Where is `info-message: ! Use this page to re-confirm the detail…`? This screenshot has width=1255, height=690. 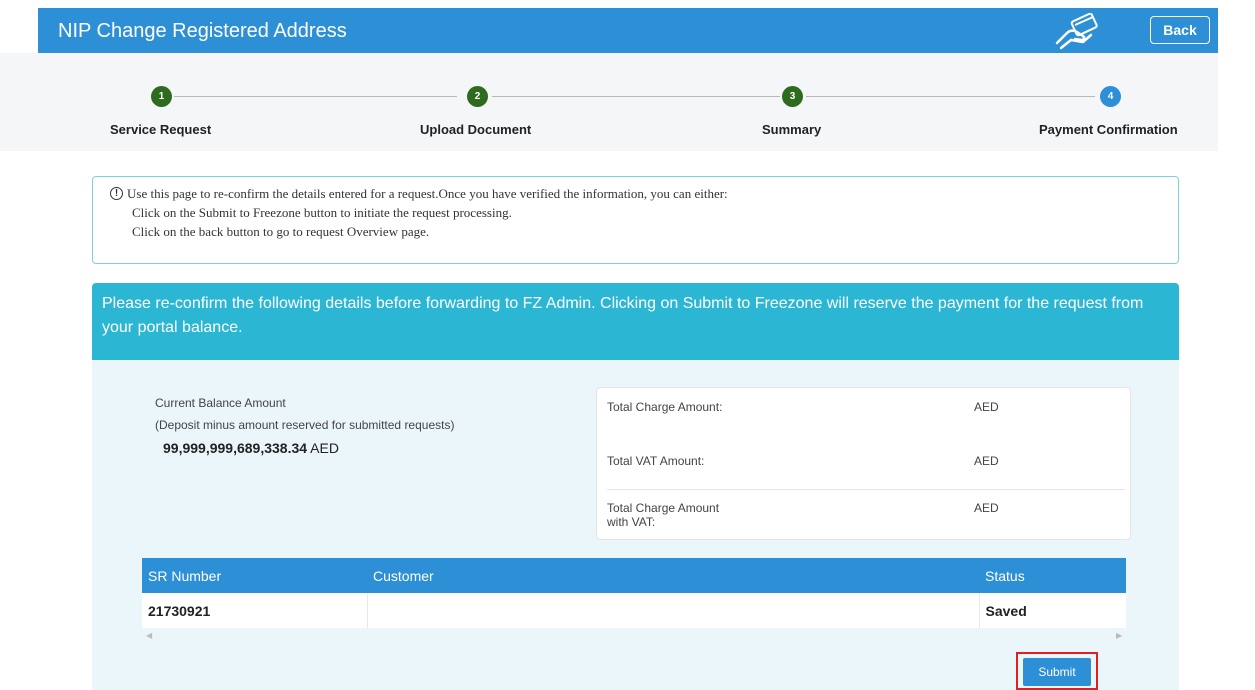
info-message: ! Use this page to re-confirm the detail… is located at coordinates (635, 220).